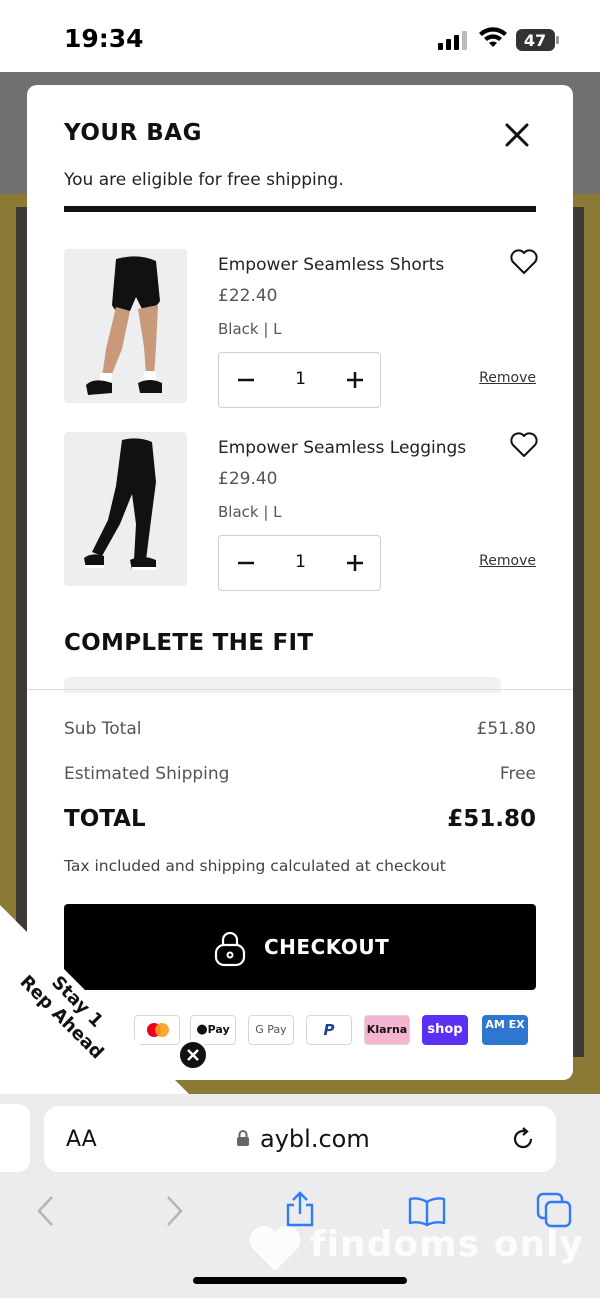 This screenshot has width=600, height=1298. Describe the element at coordinates (15, 1138) in the screenshot. I see `previous-tab-preview` at that location.